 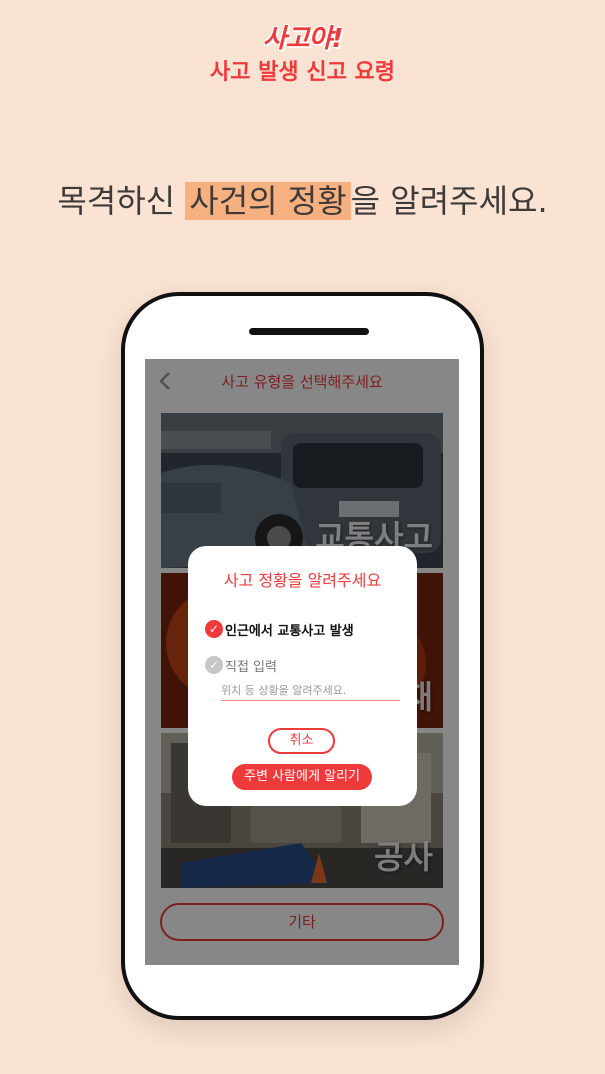 What do you see at coordinates (121, 201) in the screenshot?
I see `headline-text-before: 목격하신` at bounding box center [121, 201].